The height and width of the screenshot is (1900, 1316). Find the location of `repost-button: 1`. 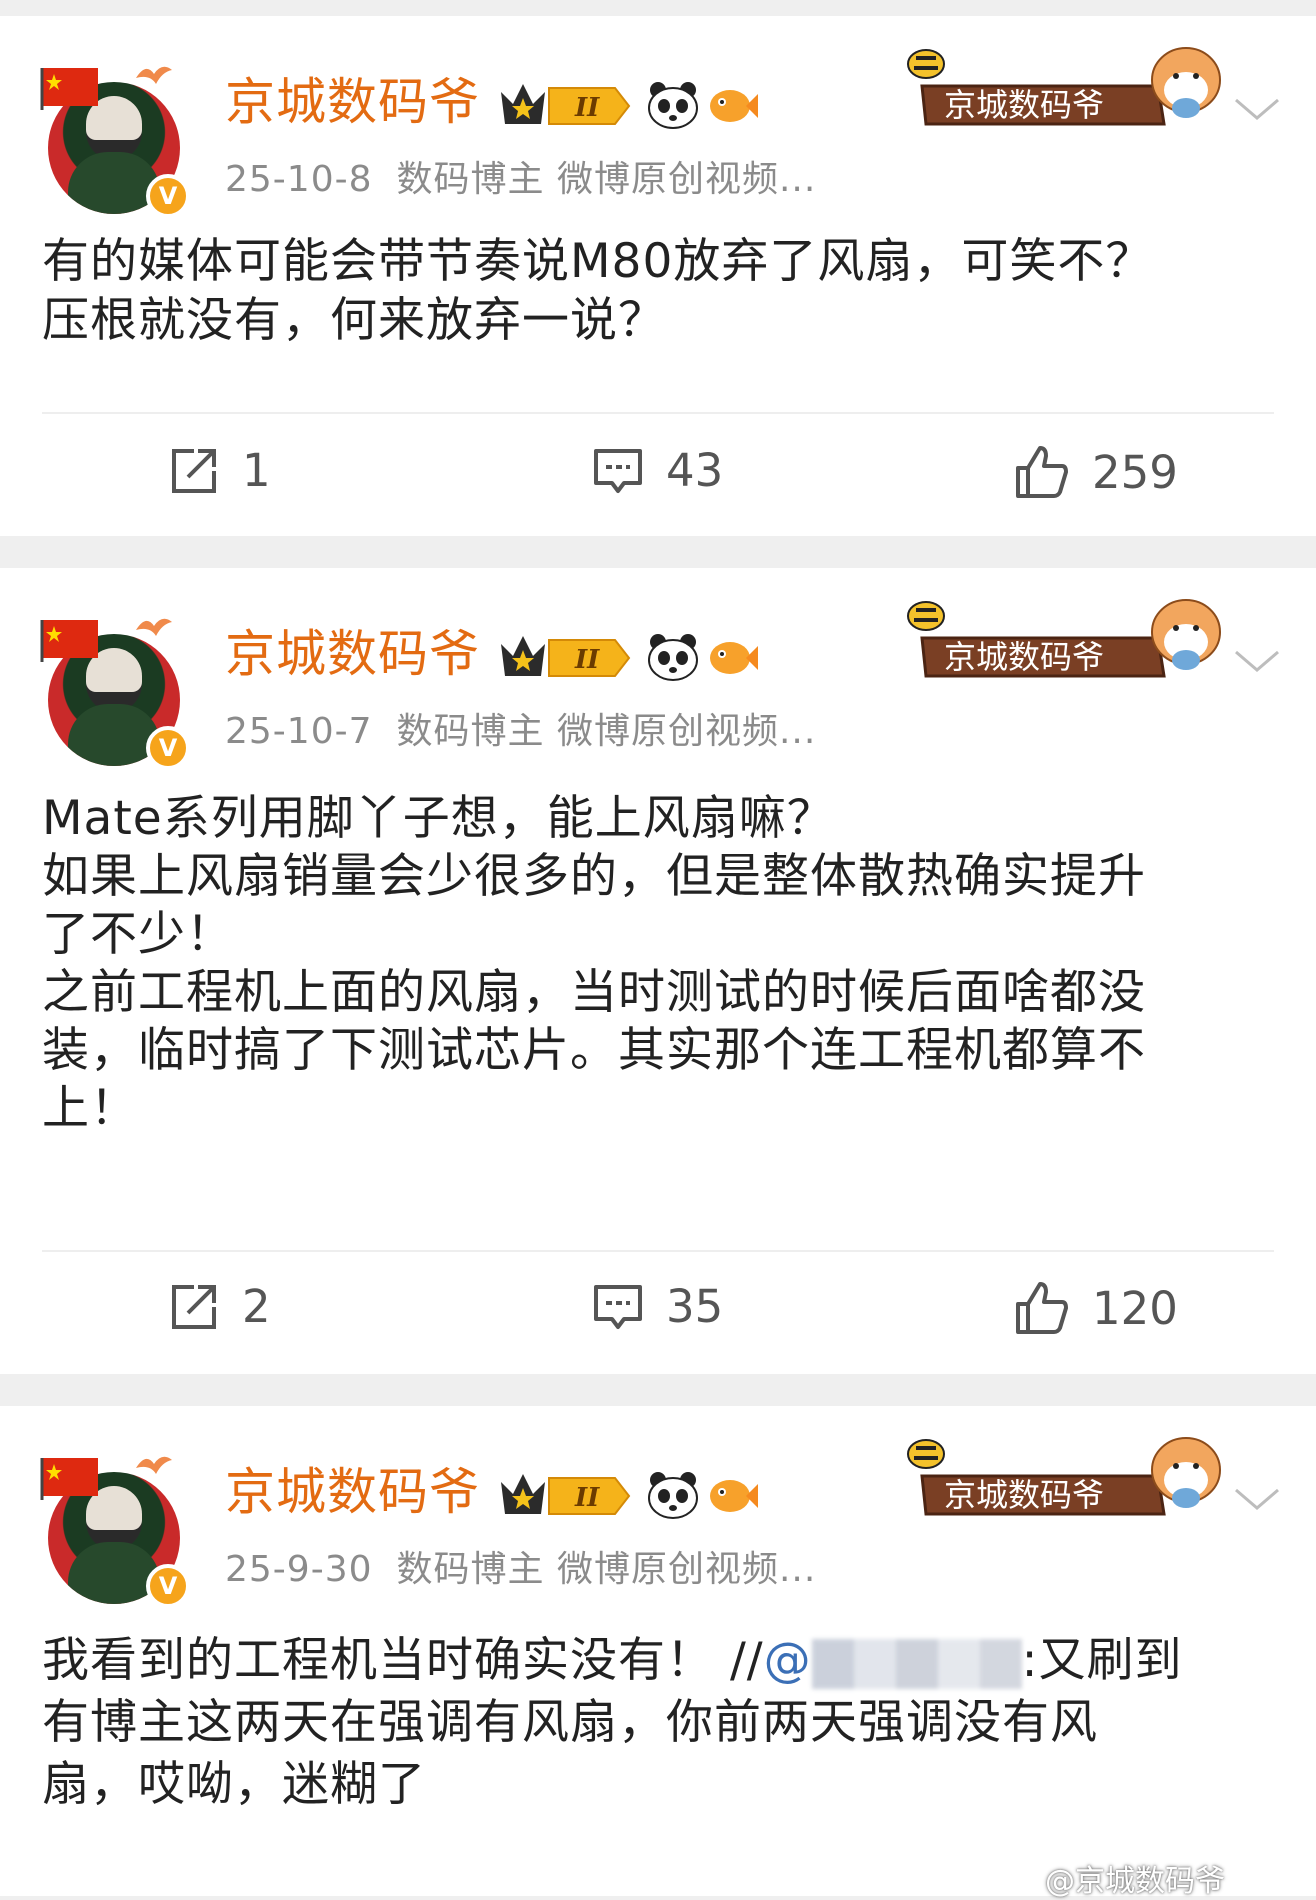

repost-button: 1 is located at coordinates (219, 470).